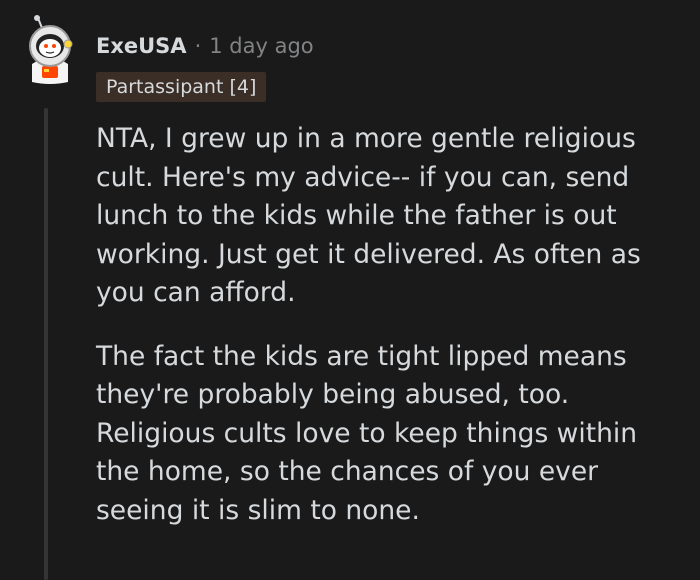 The height and width of the screenshot is (580, 700). What do you see at coordinates (205, 46) in the screenshot?
I see `comment-meta: ExeUSA · 1 day ago` at bounding box center [205, 46].